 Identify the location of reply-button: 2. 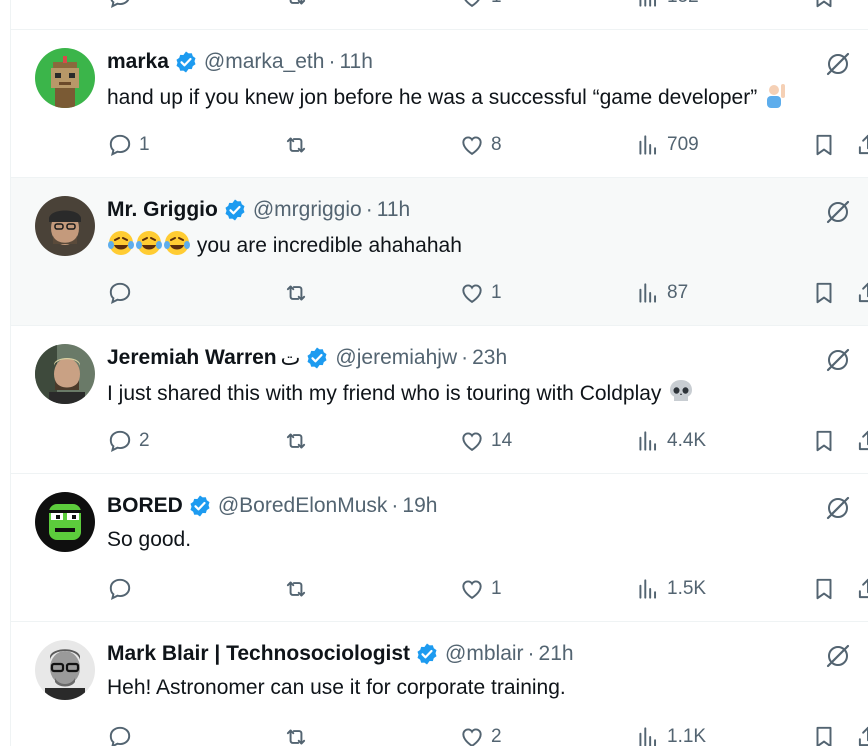
(128, 441).